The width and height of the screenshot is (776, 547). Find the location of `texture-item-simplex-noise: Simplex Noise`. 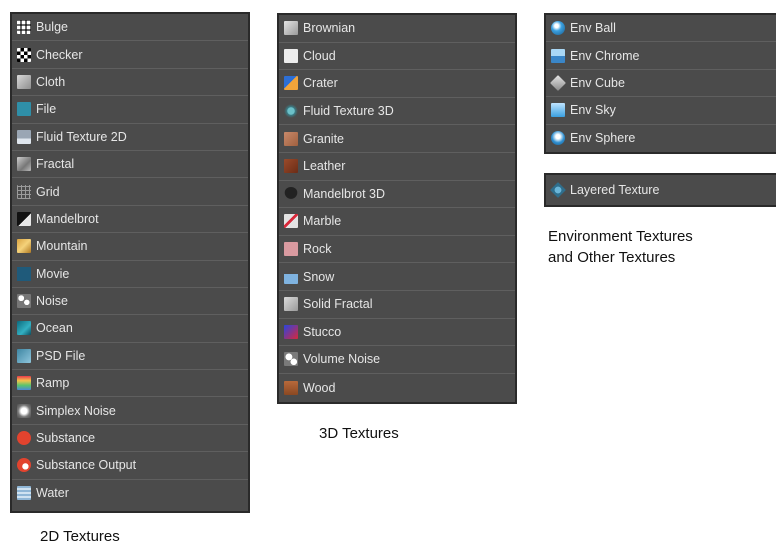

texture-item-simplex-noise: Simplex Noise is located at coordinates (130, 411).